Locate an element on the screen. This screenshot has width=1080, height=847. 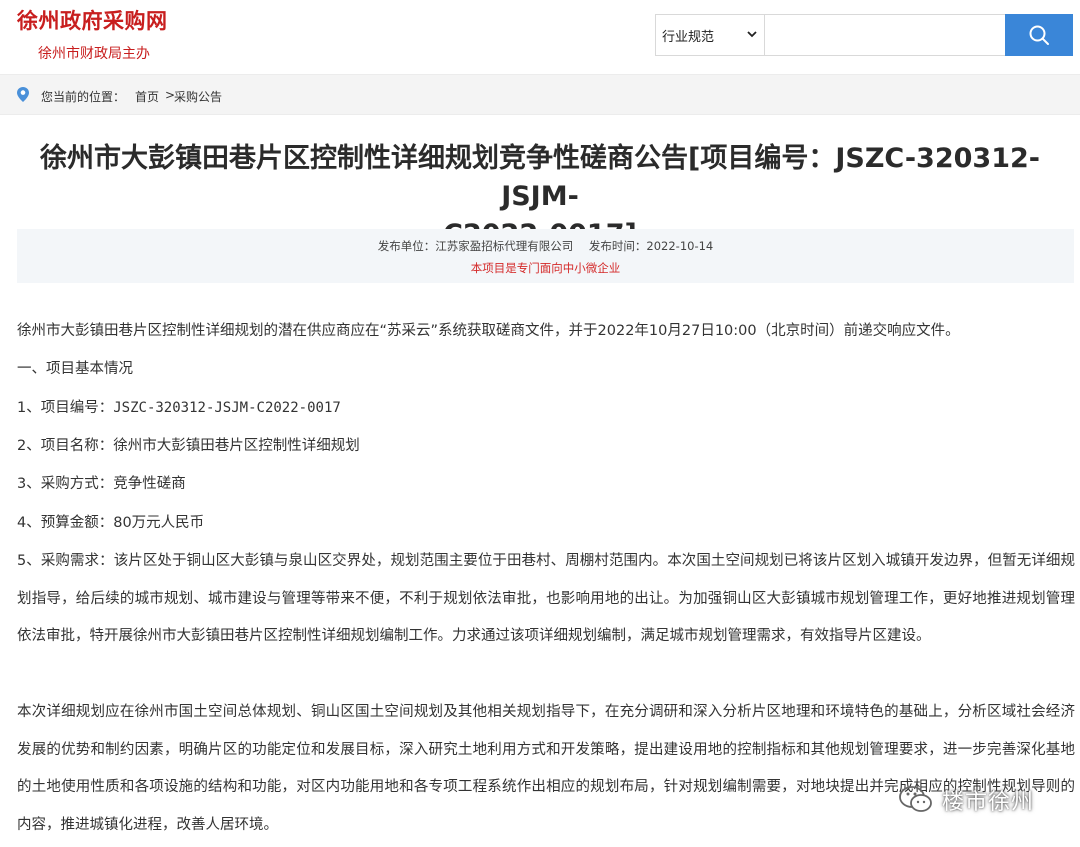
location-pin-icon is located at coordinates (23, 94).